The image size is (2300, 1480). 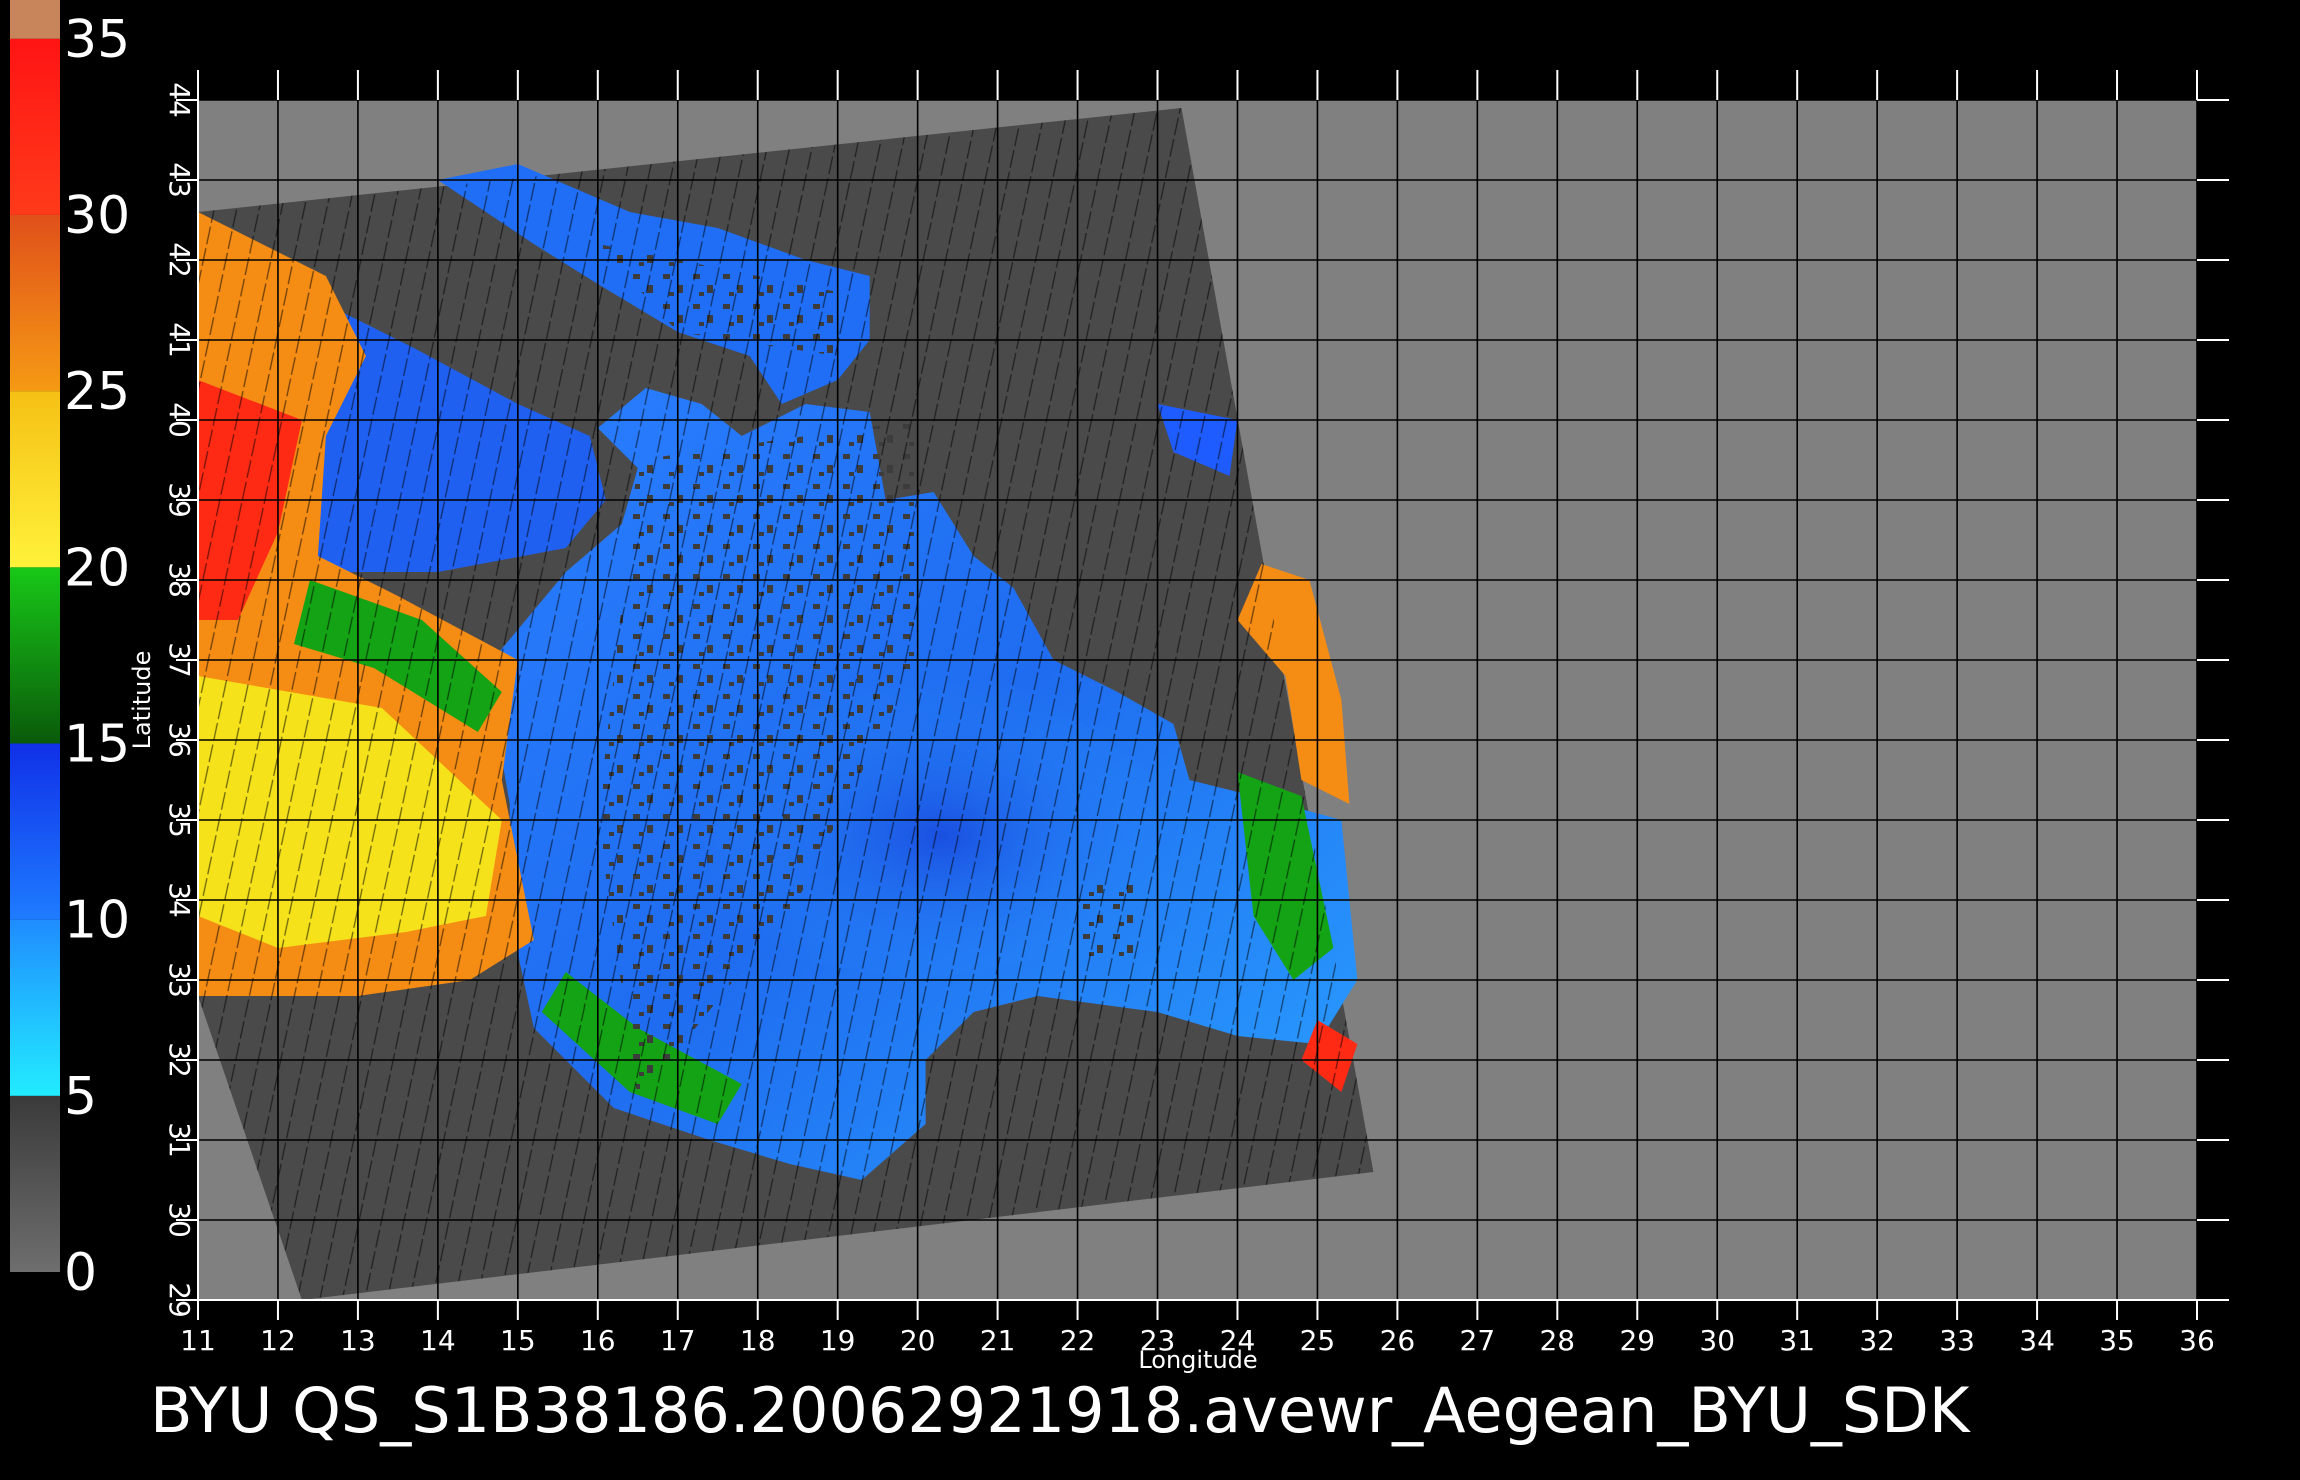 What do you see at coordinates (179, 500) in the screenshot?
I see `lat-tick-label: 39` at bounding box center [179, 500].